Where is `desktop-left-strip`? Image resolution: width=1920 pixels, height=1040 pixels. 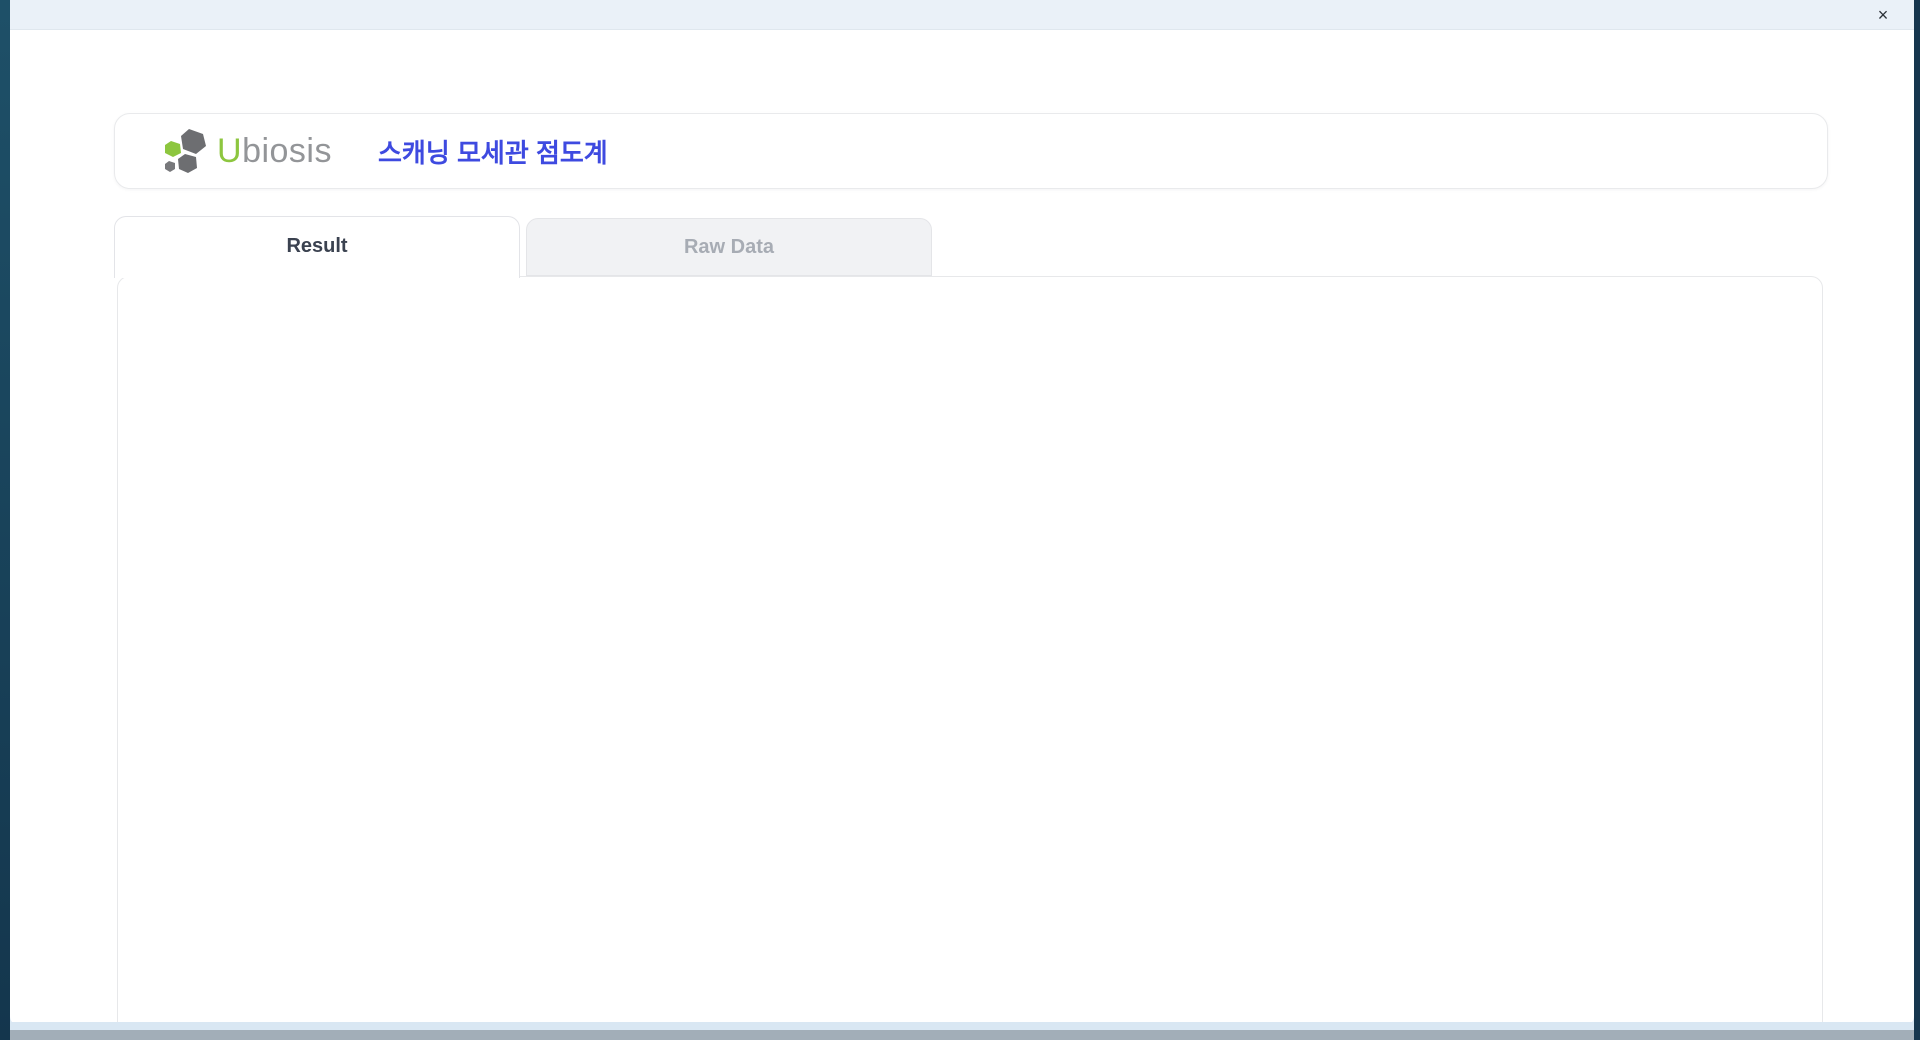
desktop-left-strip is located at coordinates (5, 520).